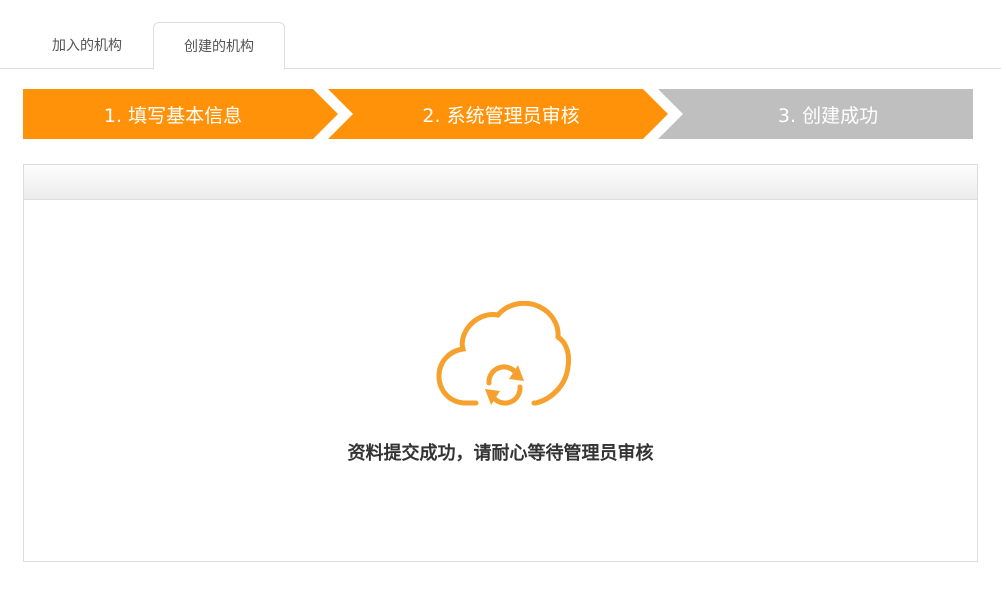 The height and width of the screenshot is (590, 1001). I want to click on tab-joined-orgs: 加入的机构, so click(87, 45).